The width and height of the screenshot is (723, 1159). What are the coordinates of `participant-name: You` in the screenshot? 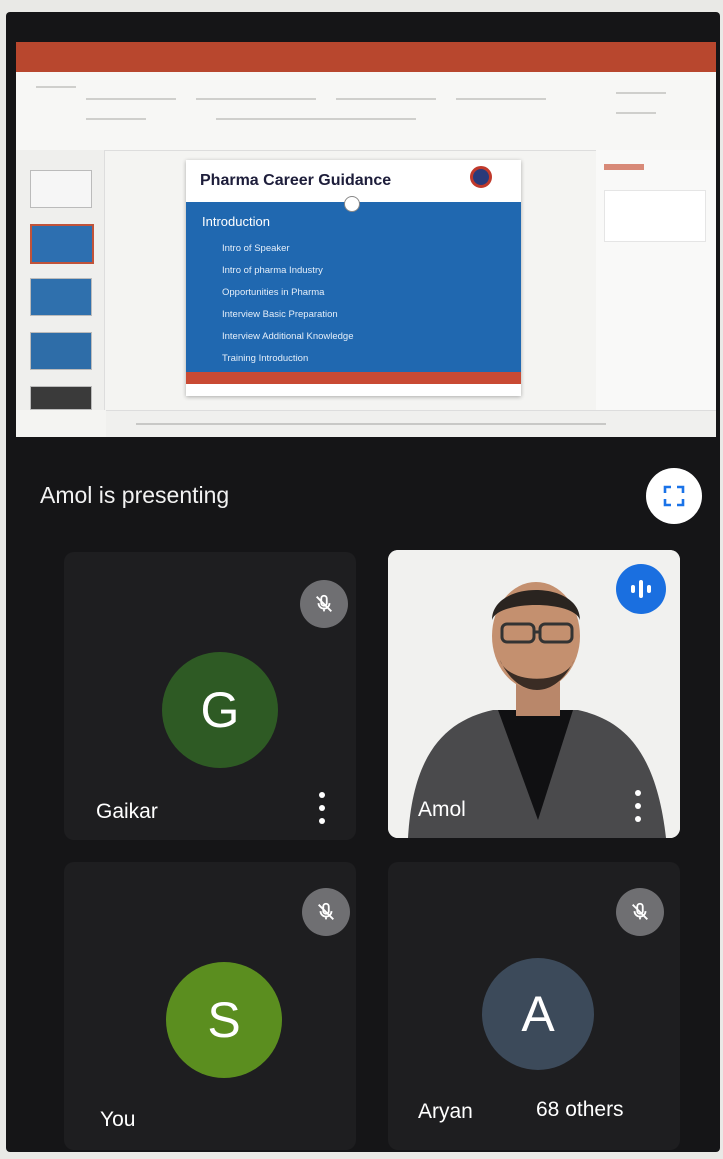 It's located at (118, 1119).